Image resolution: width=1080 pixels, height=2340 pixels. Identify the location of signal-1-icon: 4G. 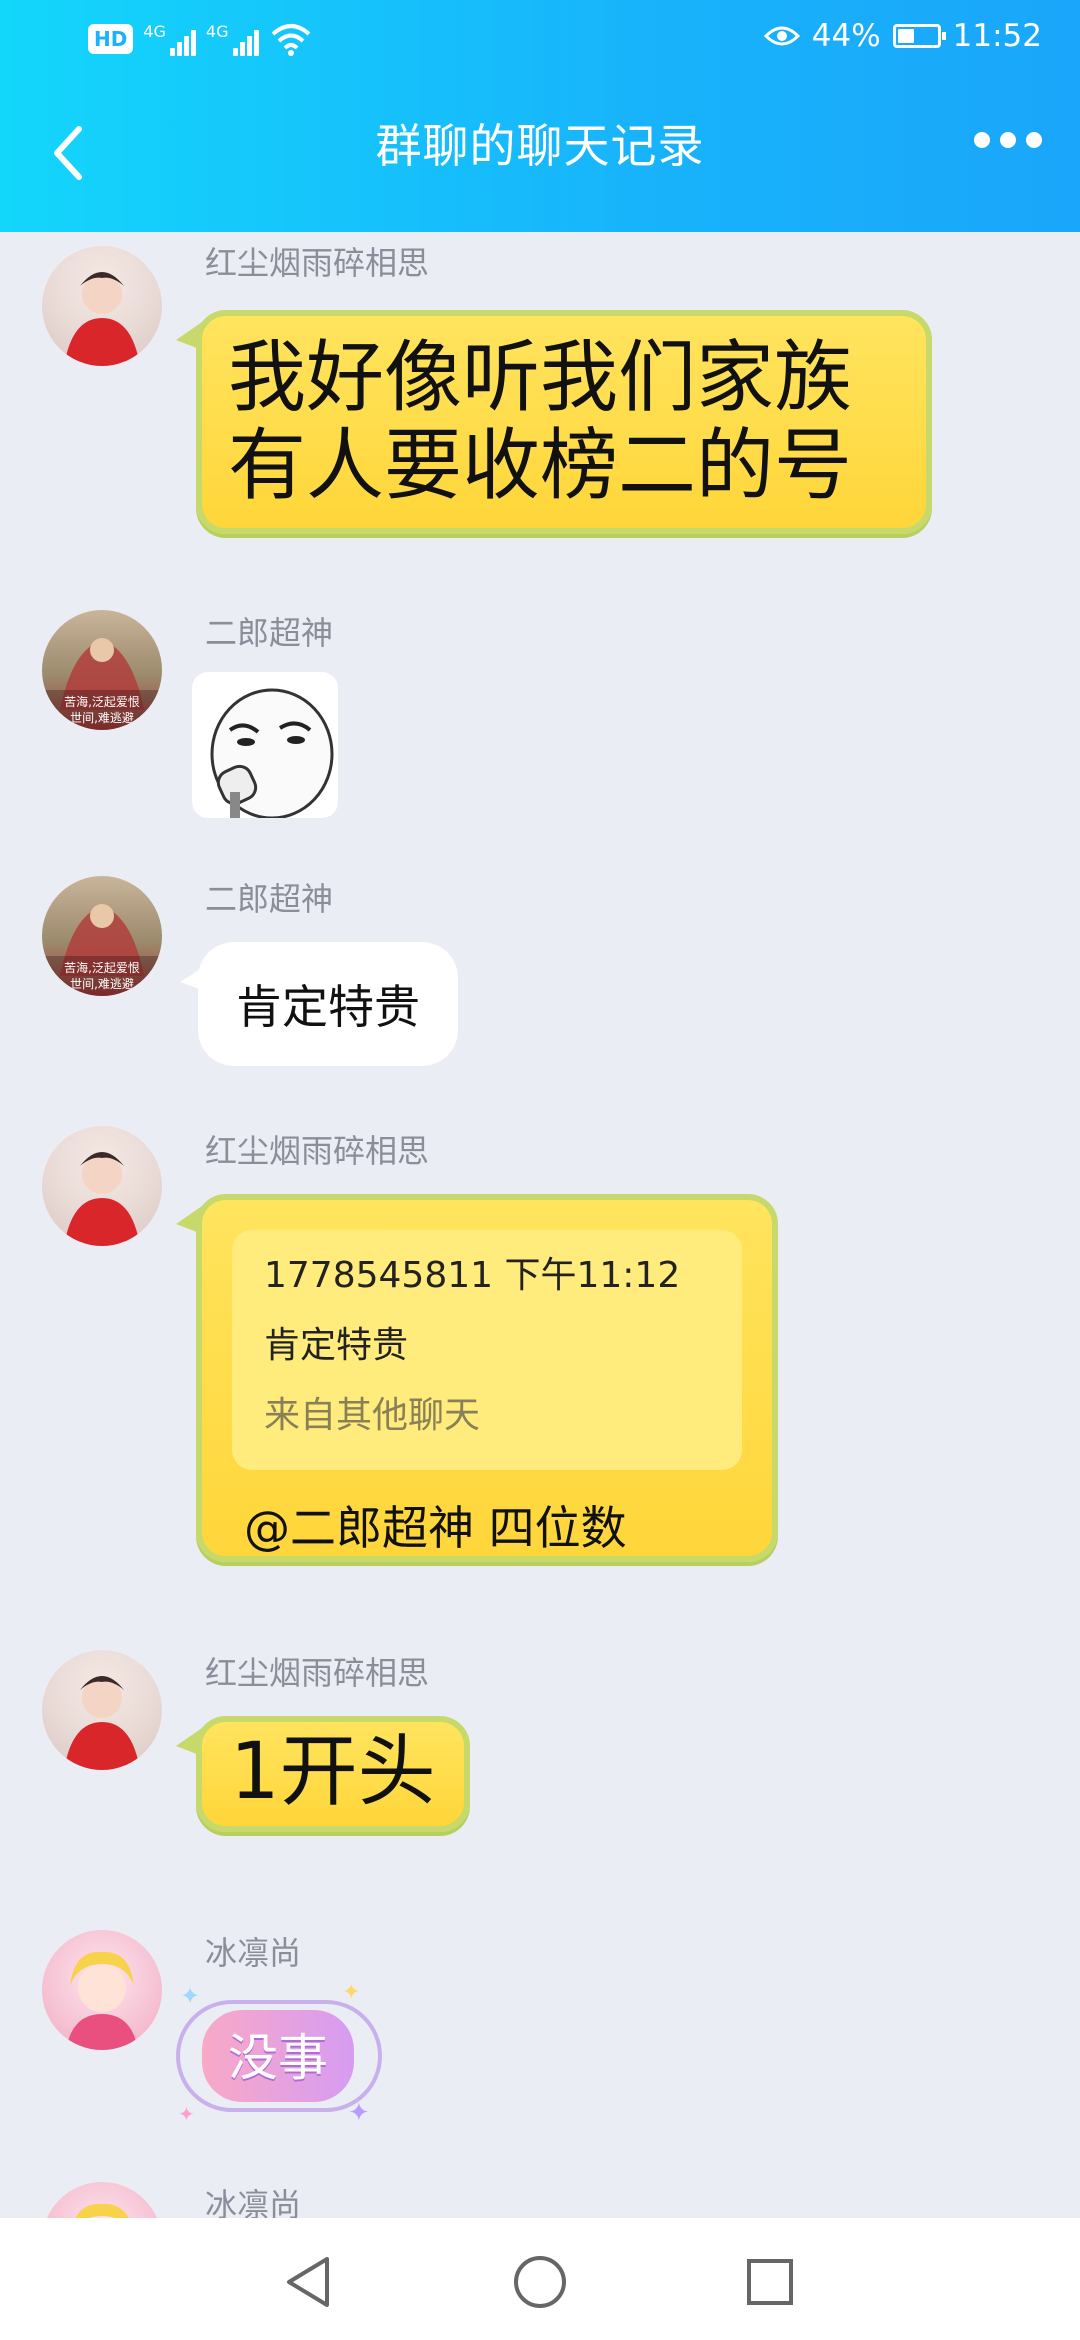
(169, 39).